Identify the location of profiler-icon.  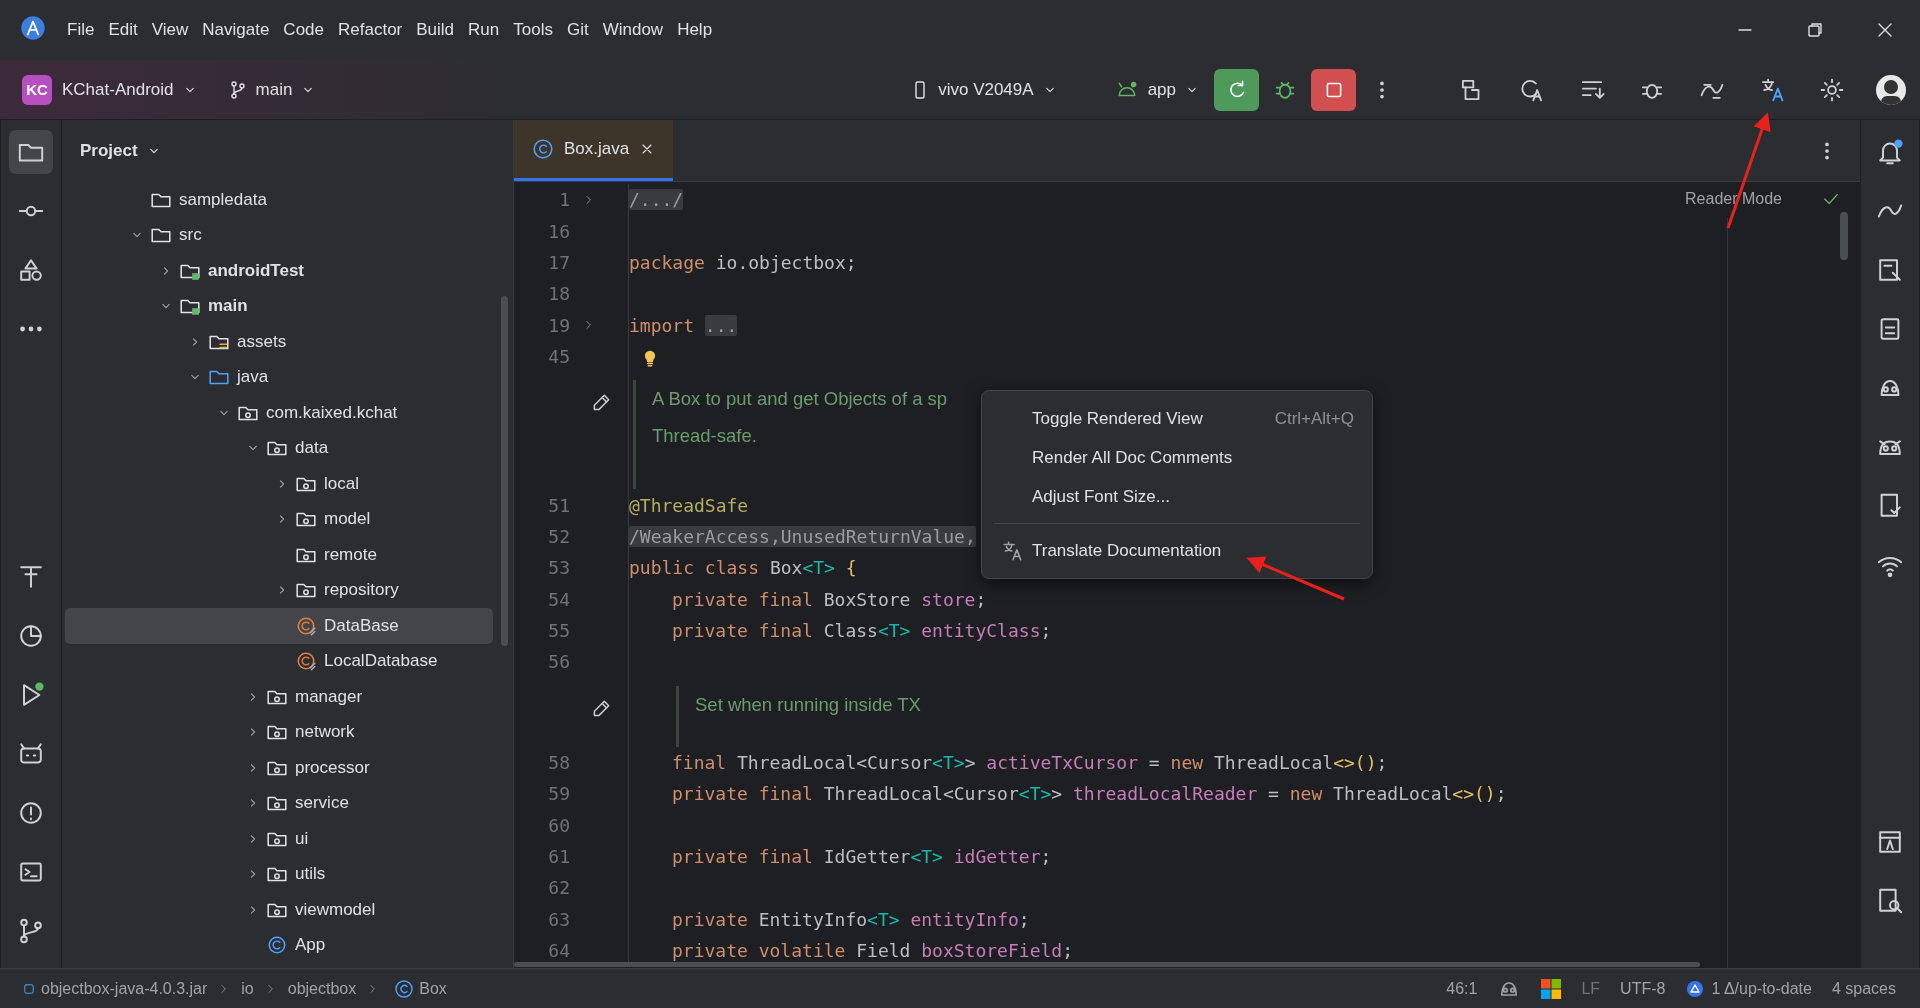
(31, 636).